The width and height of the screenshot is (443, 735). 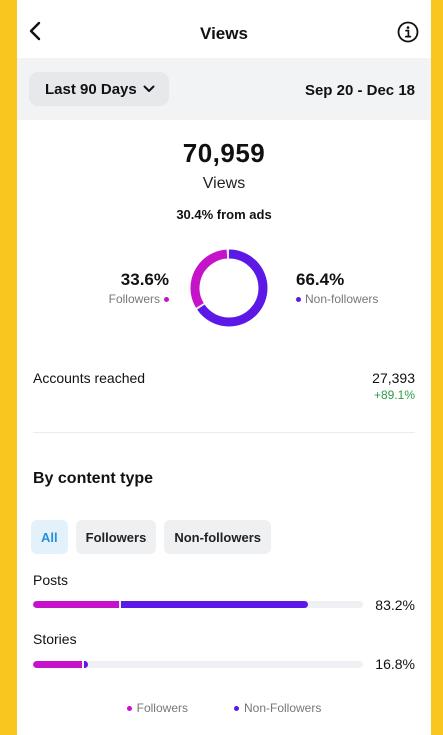 I want to click on ads-share-text: 30.4% from ads, so click(x=224, y=214).